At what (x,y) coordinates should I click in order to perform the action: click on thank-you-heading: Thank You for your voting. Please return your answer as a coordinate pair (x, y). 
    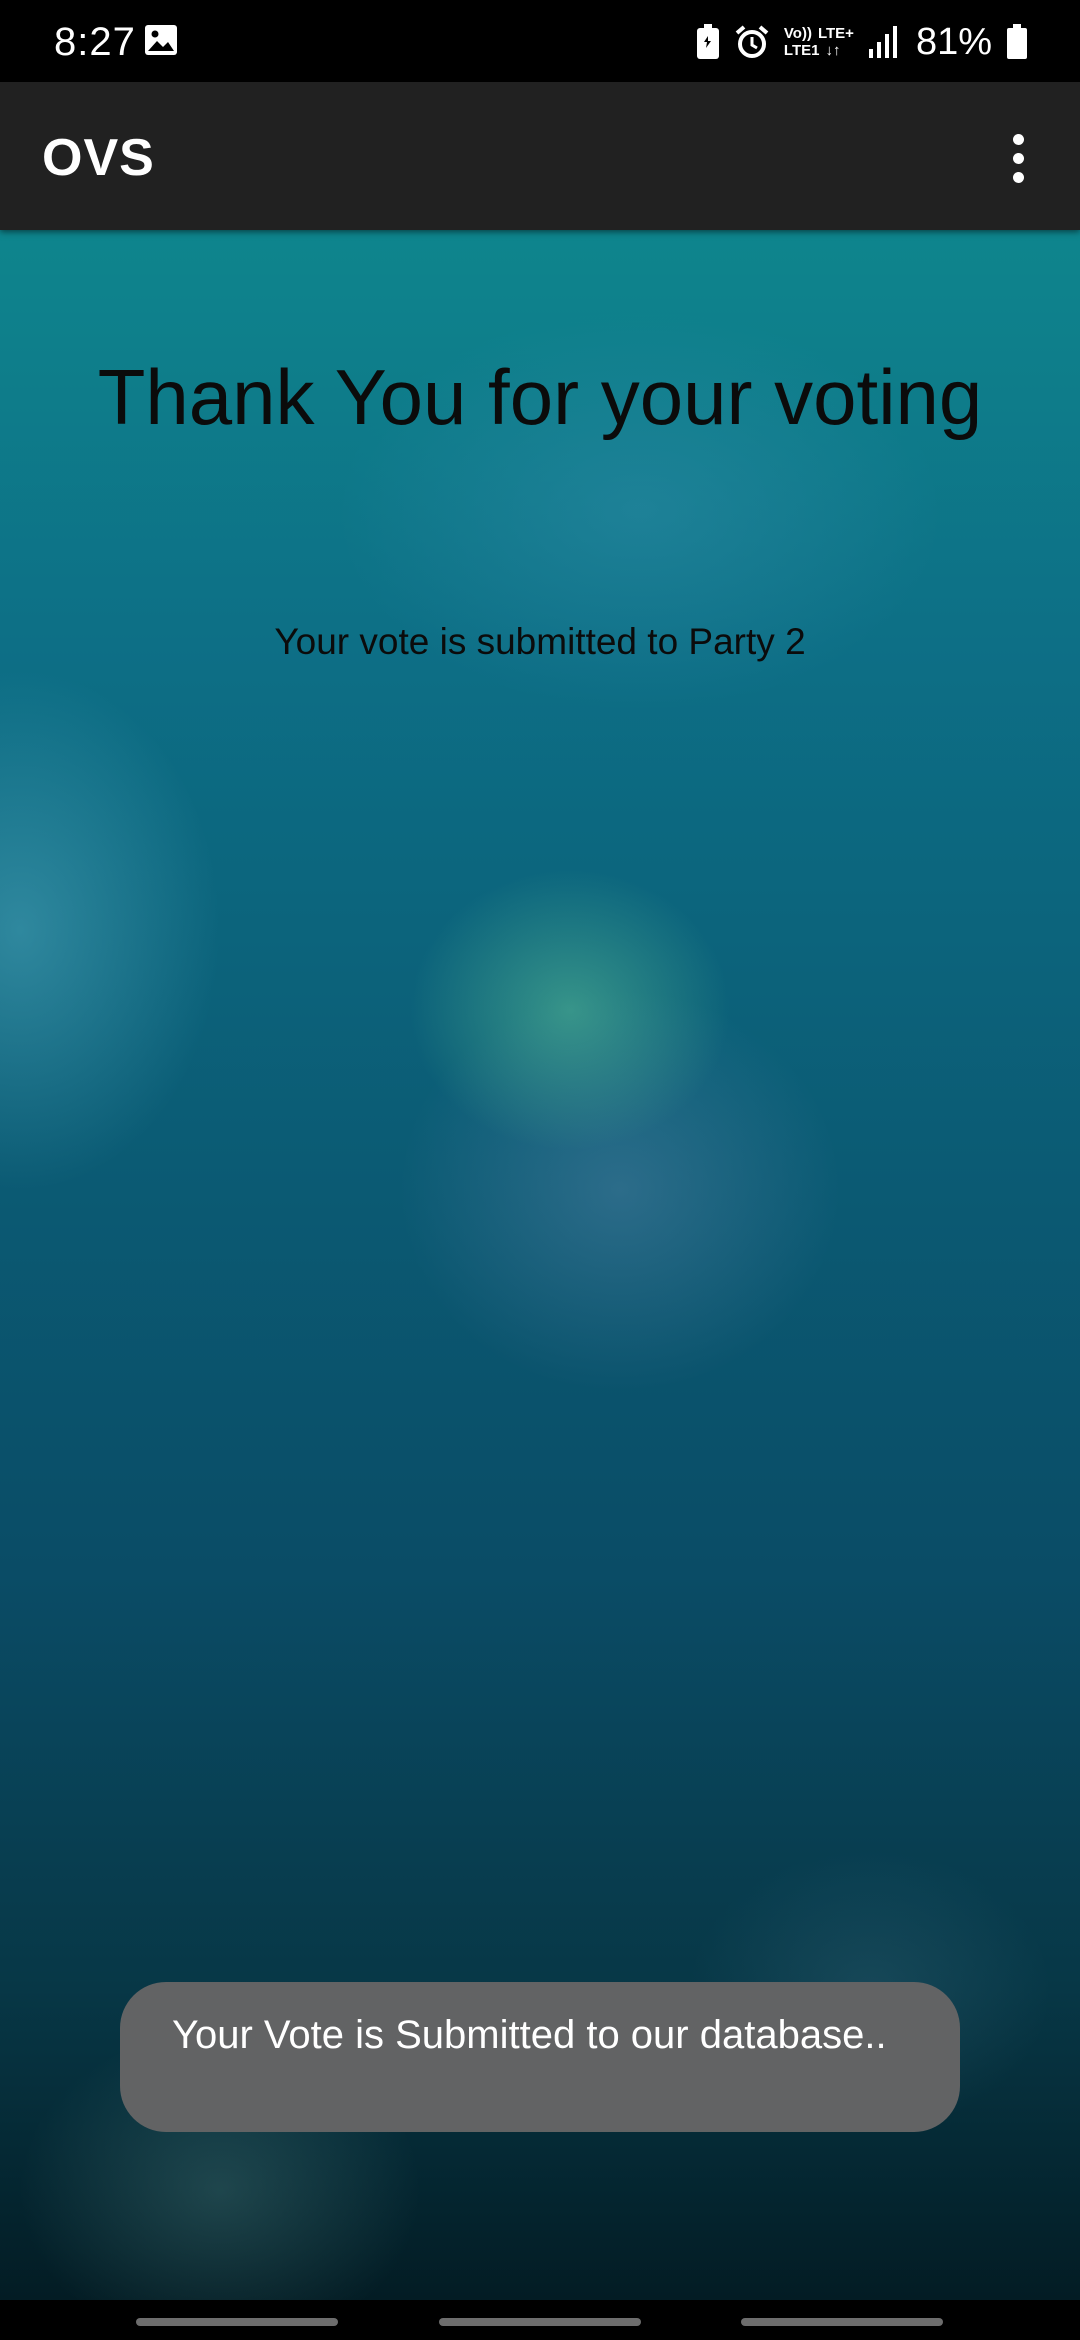
    Looking at the image, I should click on (540, 397).